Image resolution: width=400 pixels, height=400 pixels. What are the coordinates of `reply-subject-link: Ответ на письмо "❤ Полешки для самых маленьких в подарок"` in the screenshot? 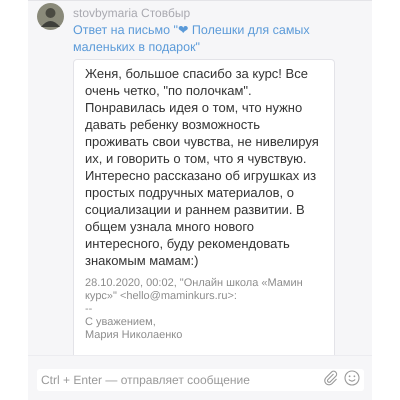 It's located at (204, 39).